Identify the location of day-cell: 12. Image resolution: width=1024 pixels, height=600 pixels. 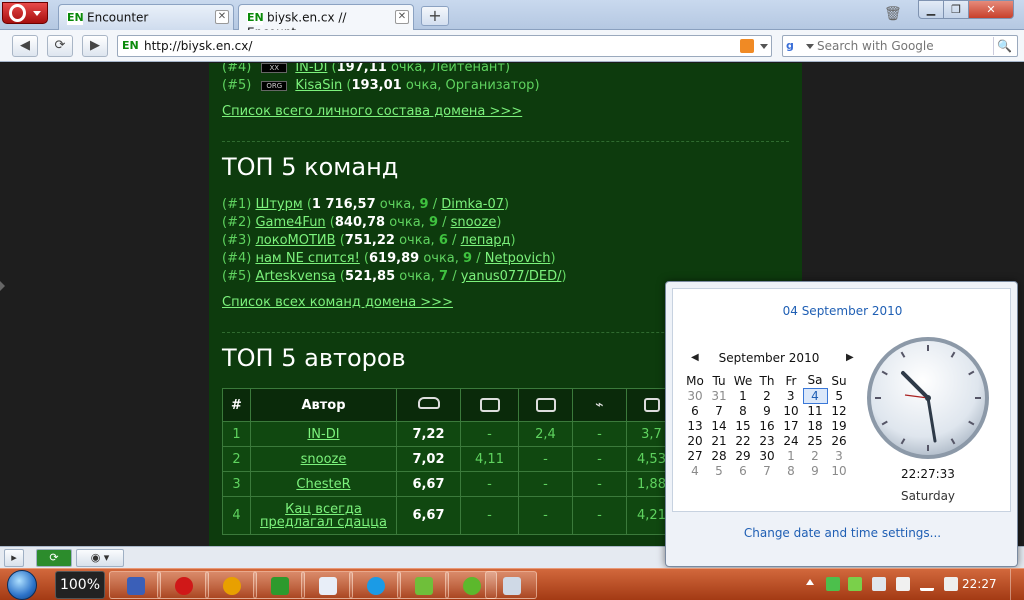
(839, 410).